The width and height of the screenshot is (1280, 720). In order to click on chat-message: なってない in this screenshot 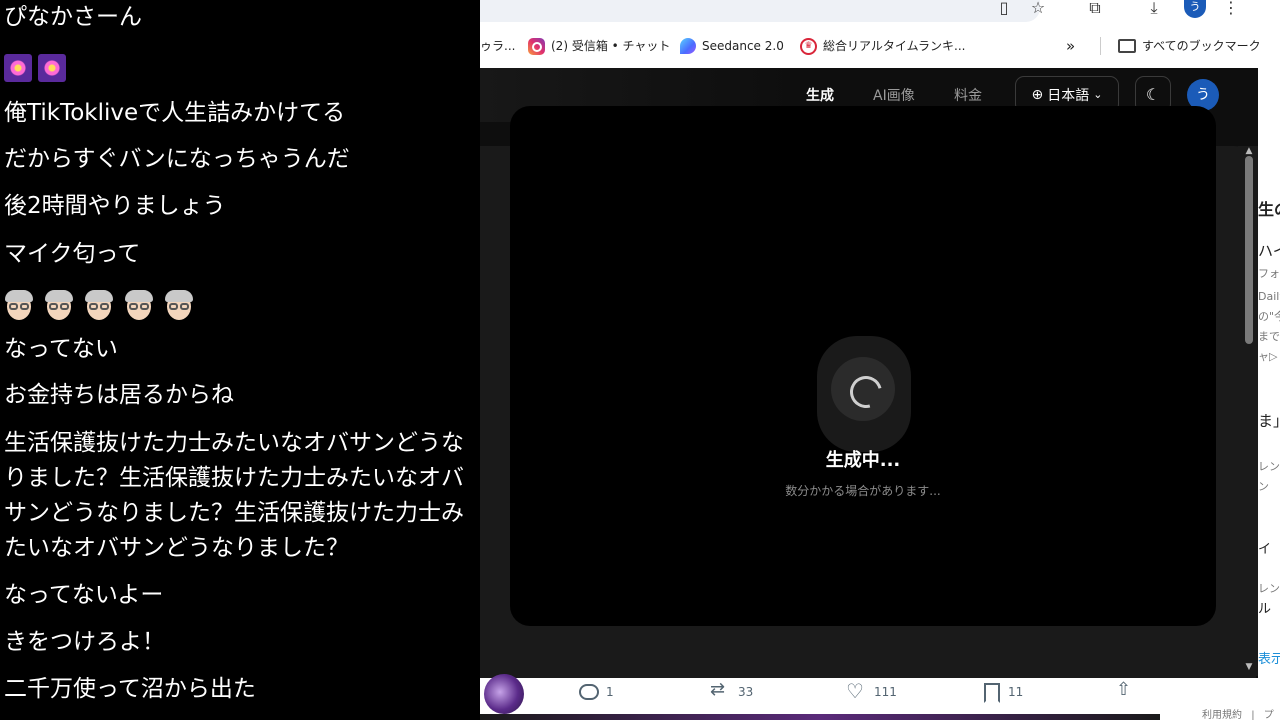, I will do `click(61, 349)`.